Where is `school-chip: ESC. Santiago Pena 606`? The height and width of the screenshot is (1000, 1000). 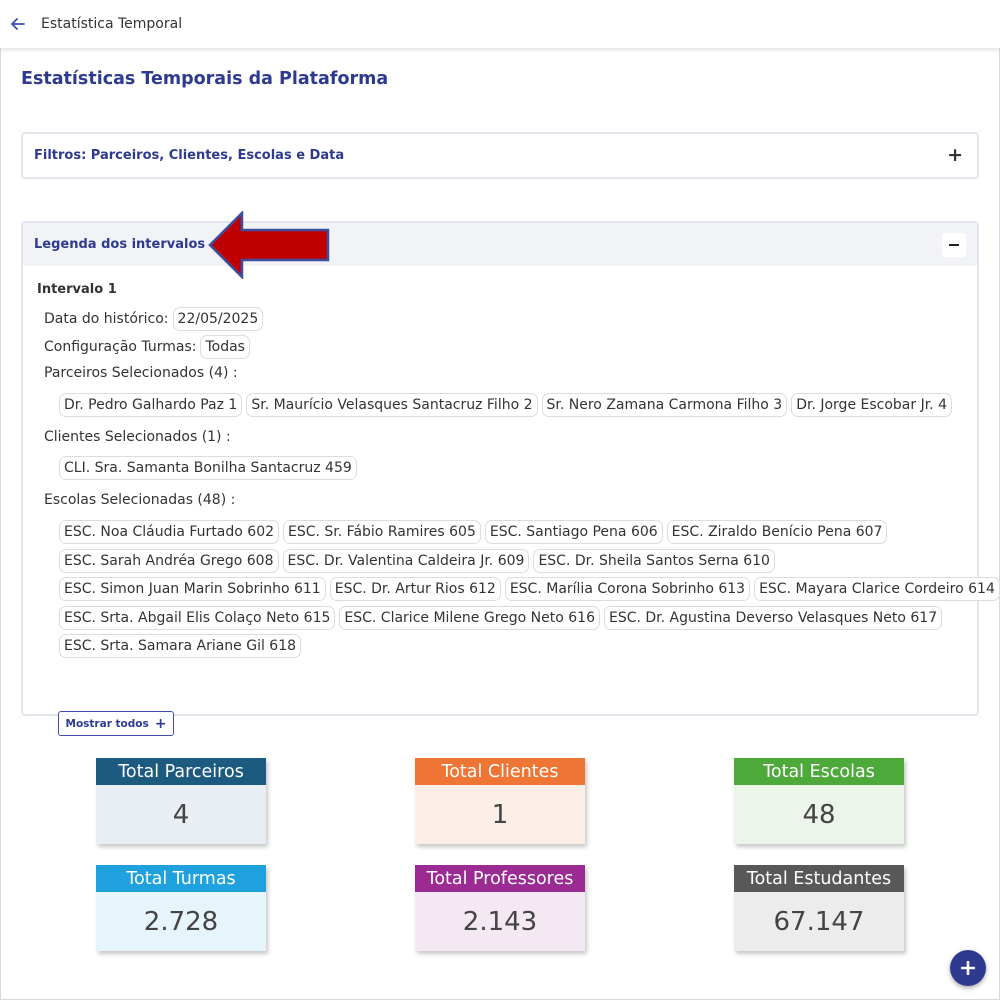
school-chip: ESC. Santiago Pena 606 is located at coordinates (573, 532).